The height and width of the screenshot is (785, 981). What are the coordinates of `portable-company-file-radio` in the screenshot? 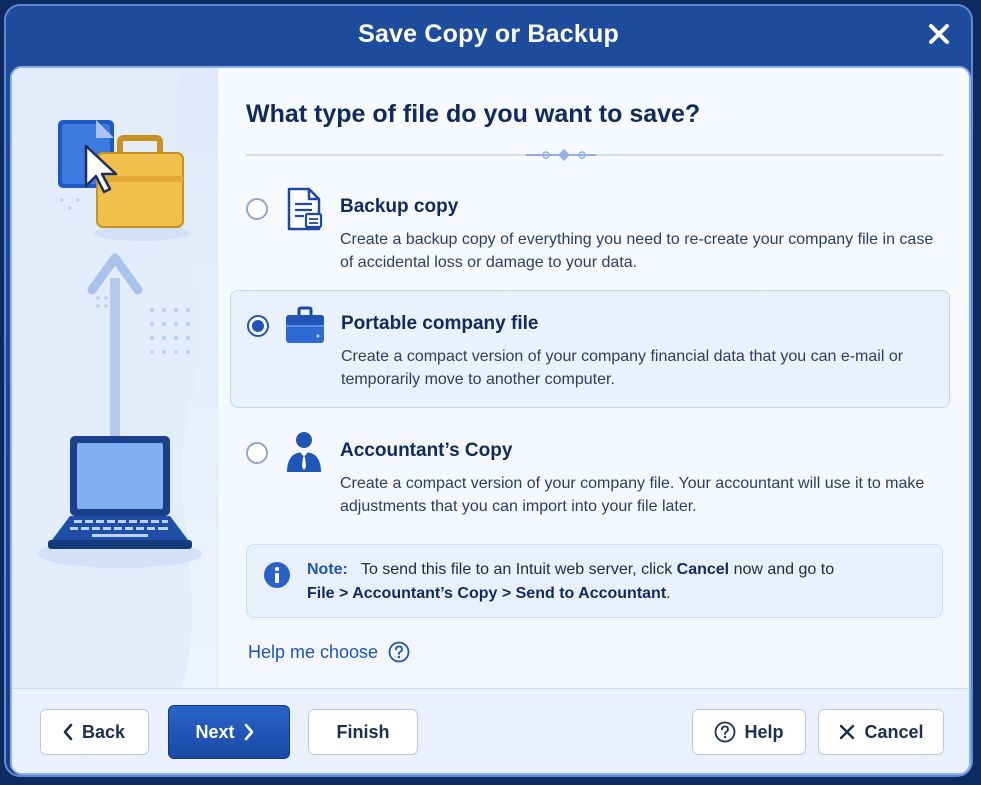 It's located at (258, 326).